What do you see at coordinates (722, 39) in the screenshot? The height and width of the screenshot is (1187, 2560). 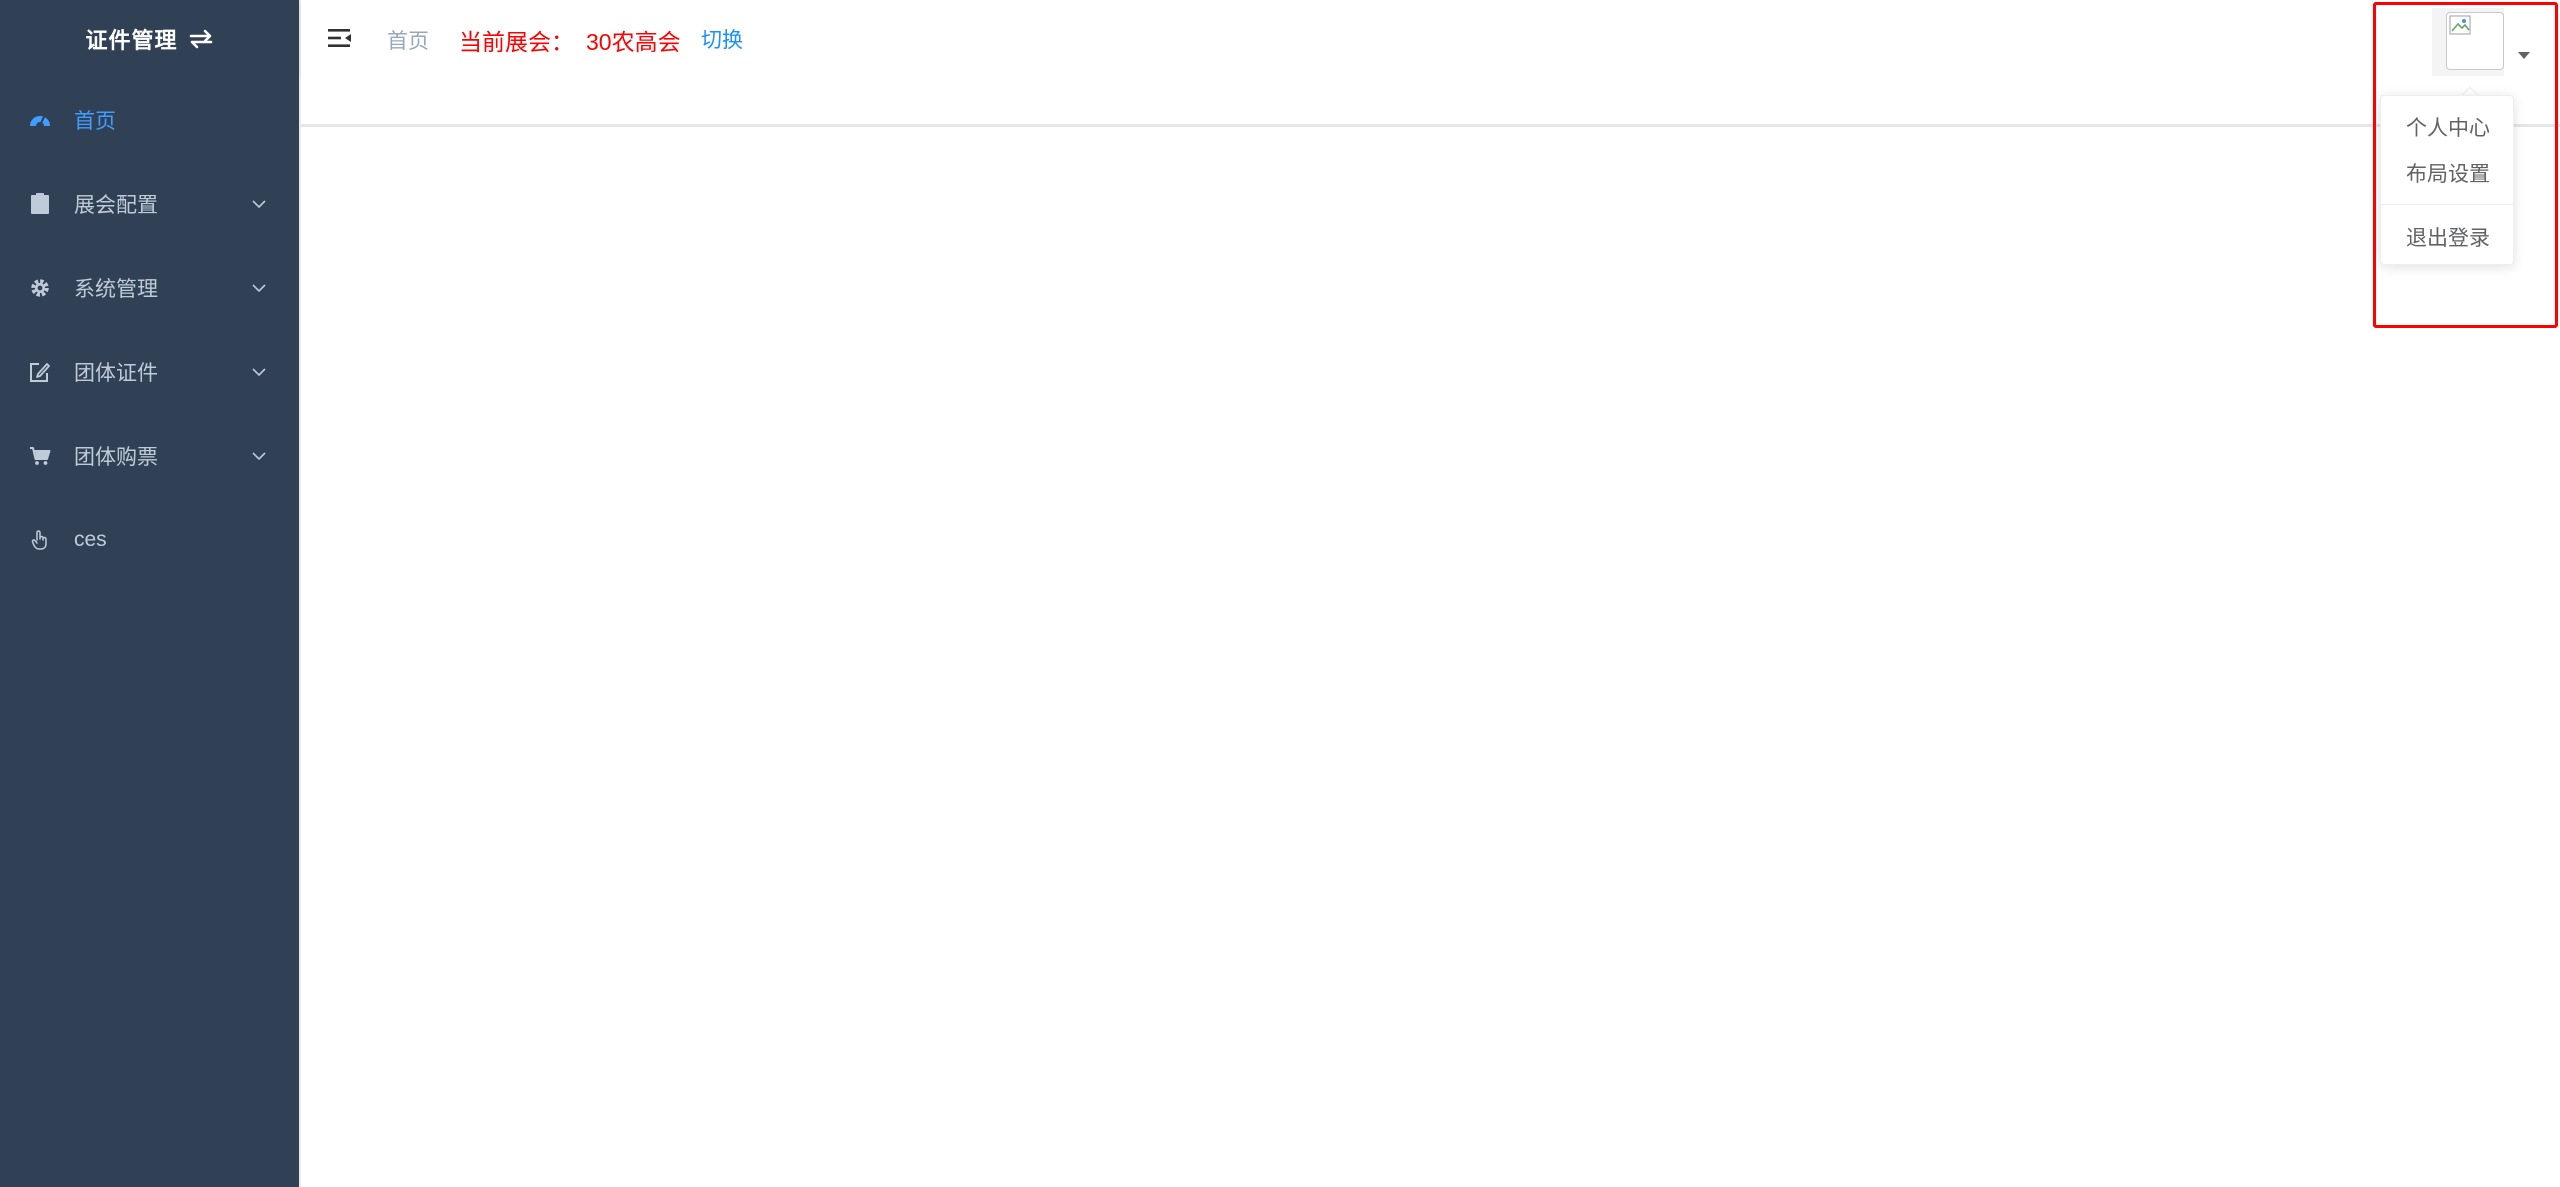 I see `switch-expo-link: 切换` at bounding box center [722, 39].